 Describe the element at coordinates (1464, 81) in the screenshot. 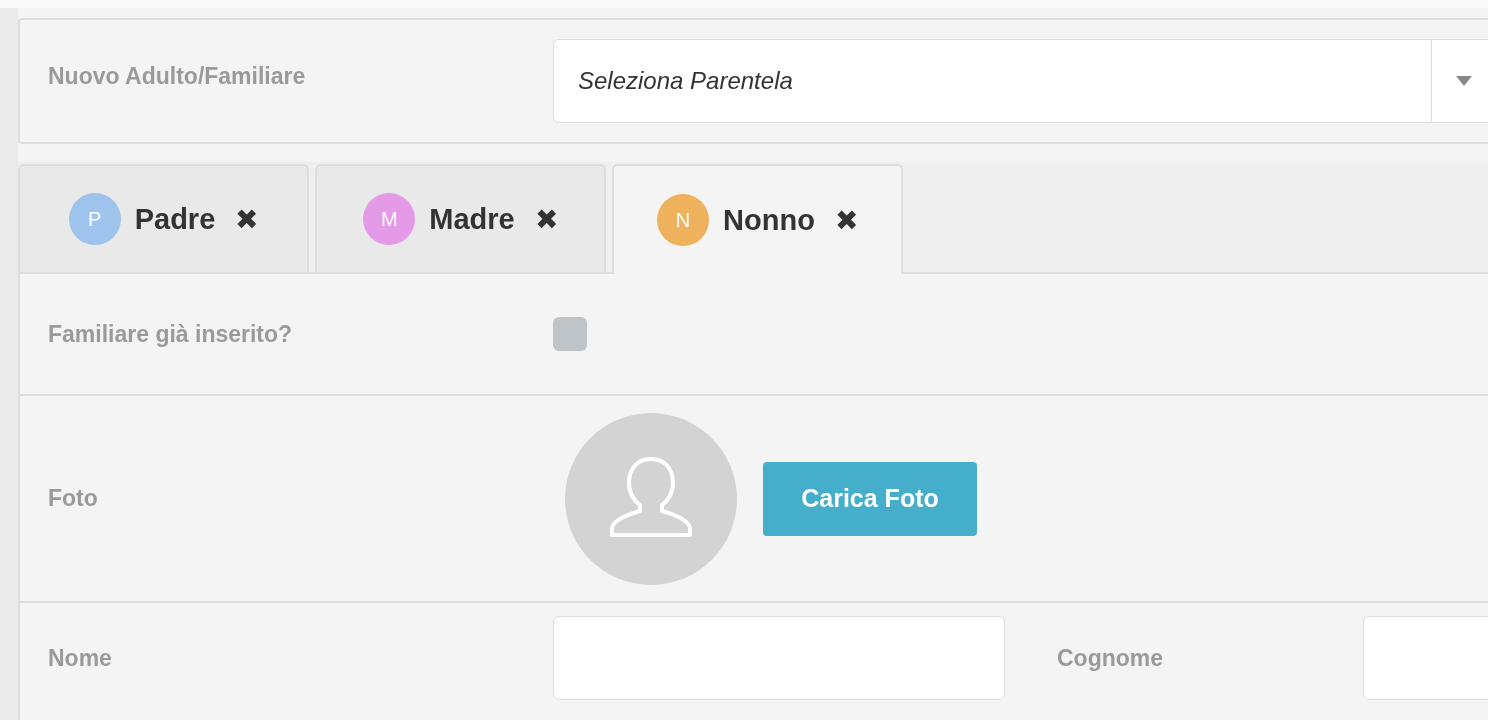

I see `caret-icon` at that location.